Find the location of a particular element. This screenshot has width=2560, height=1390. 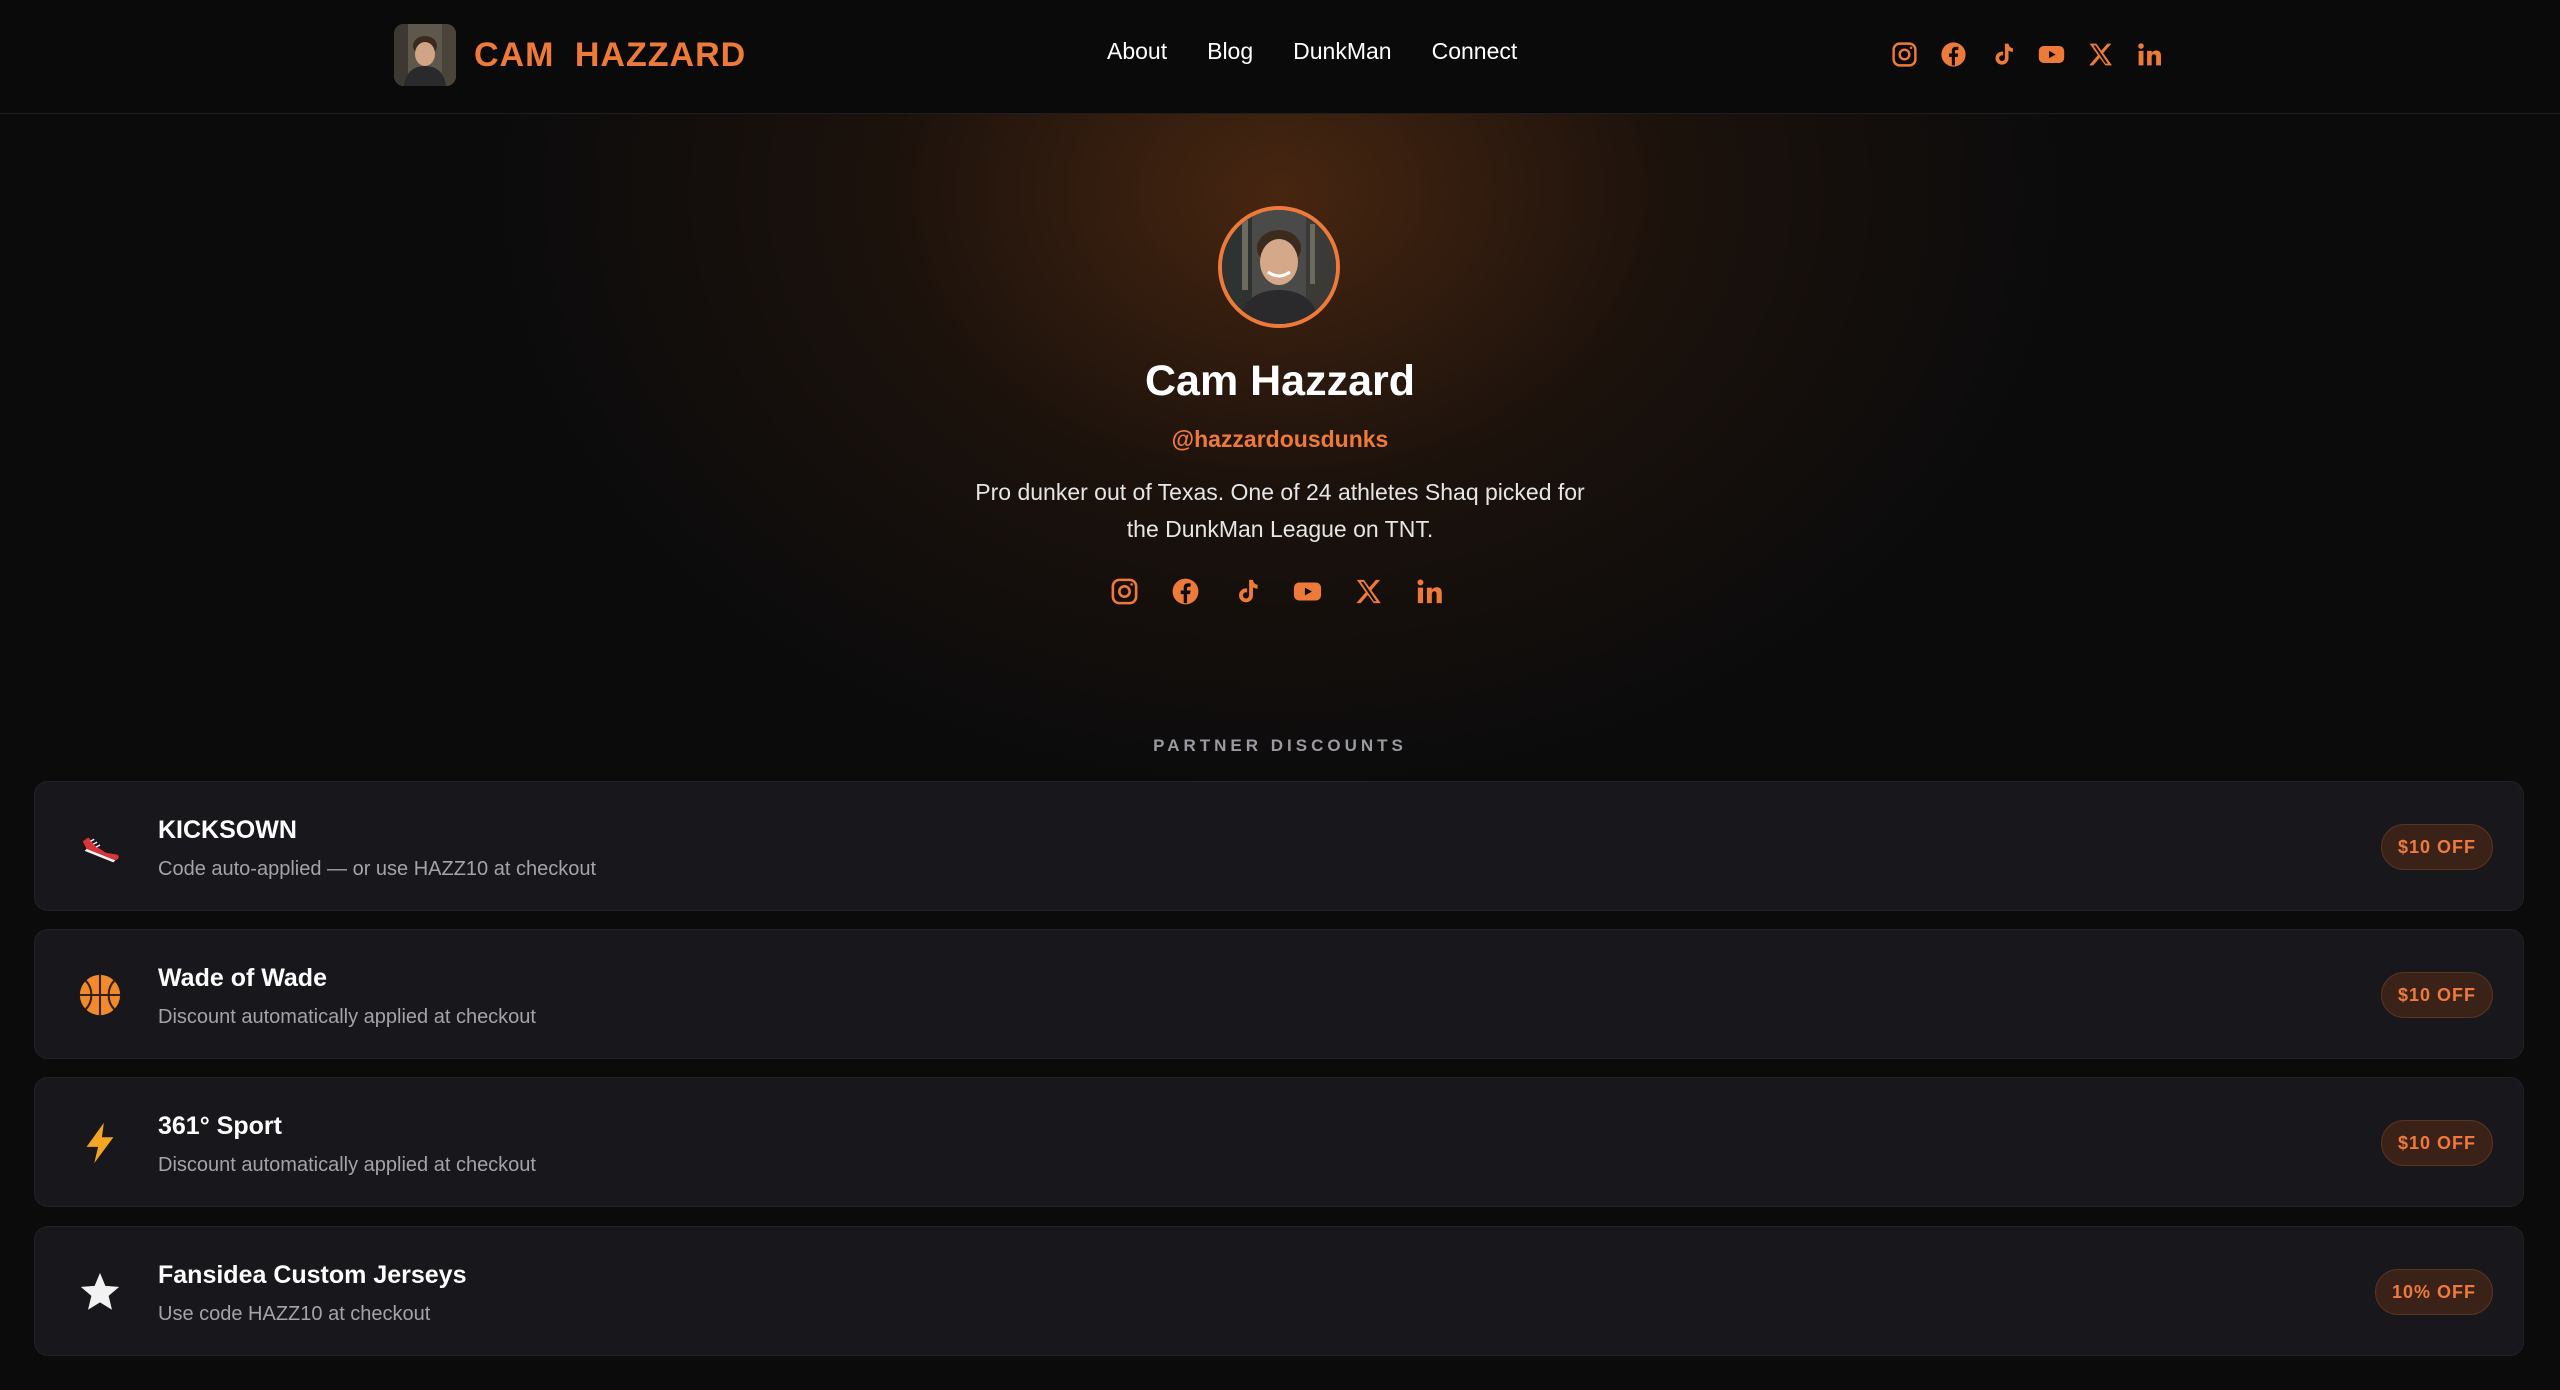

nav-social-links is located at coordinates (2027, 54).